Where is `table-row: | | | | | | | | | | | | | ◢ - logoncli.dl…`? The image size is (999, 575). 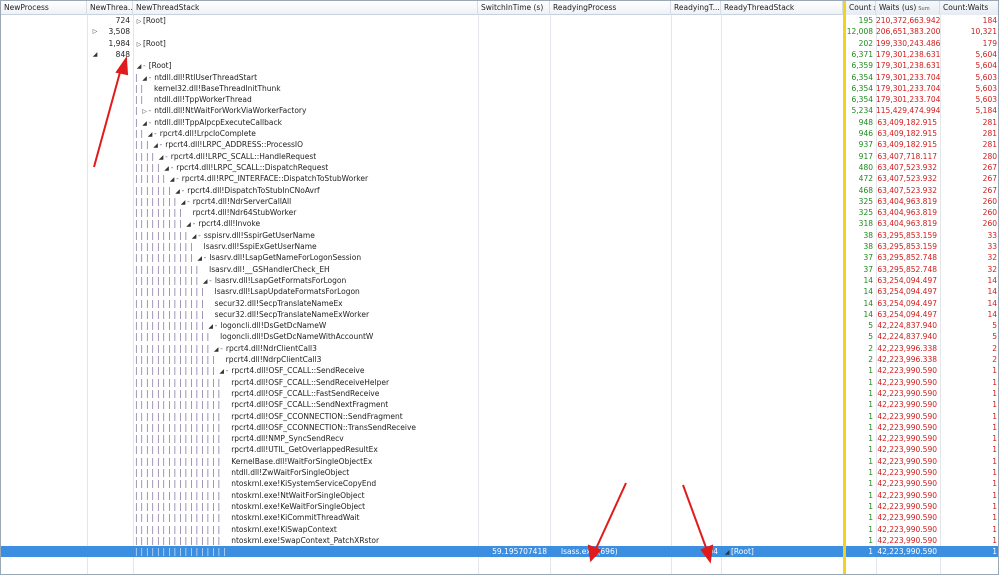
table-row: | | | | | | | | | | | | | ◢ - logoncli.dl… is located at coordinates (499, 325).